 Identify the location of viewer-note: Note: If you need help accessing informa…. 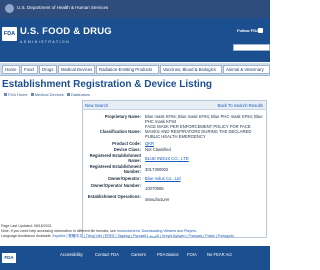
(99, 231).